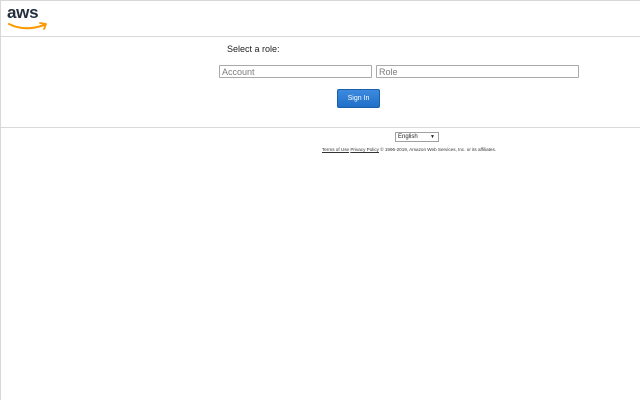 The width and height of the screenshot is (640, 400). Describe the element at coordinates (320, 127) in the screenshot. I see `section-divider` at that location.